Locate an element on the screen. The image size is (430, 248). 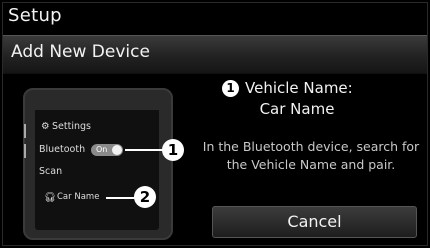
bluetooth-toggle-label: On is located at coordinates (102, 149).